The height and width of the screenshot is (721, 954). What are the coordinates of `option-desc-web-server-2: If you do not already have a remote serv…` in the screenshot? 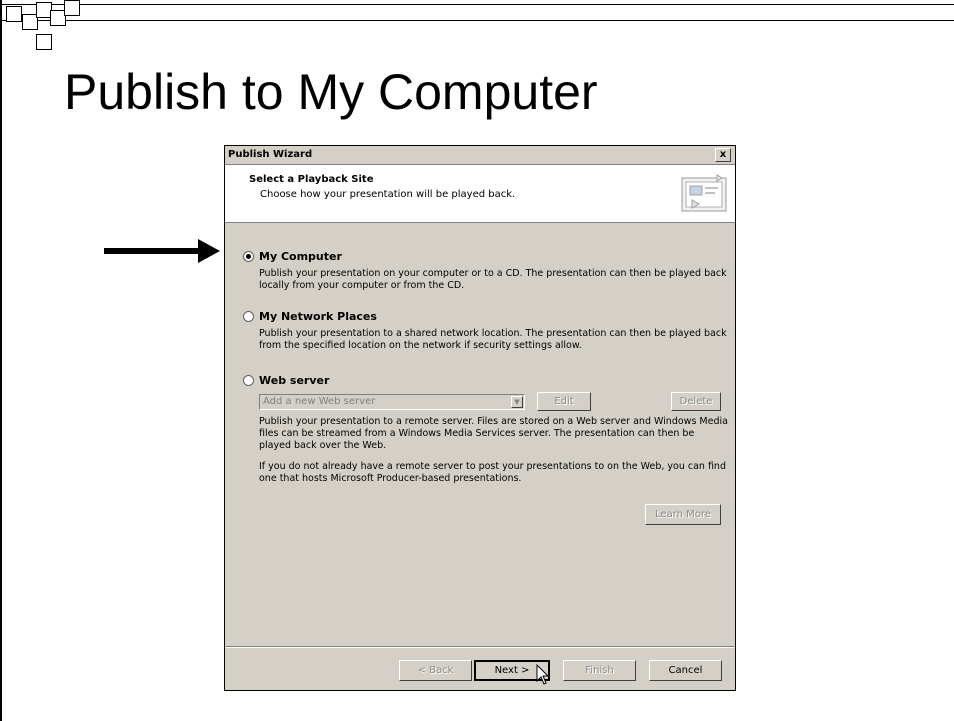 It's located at (492, 472).